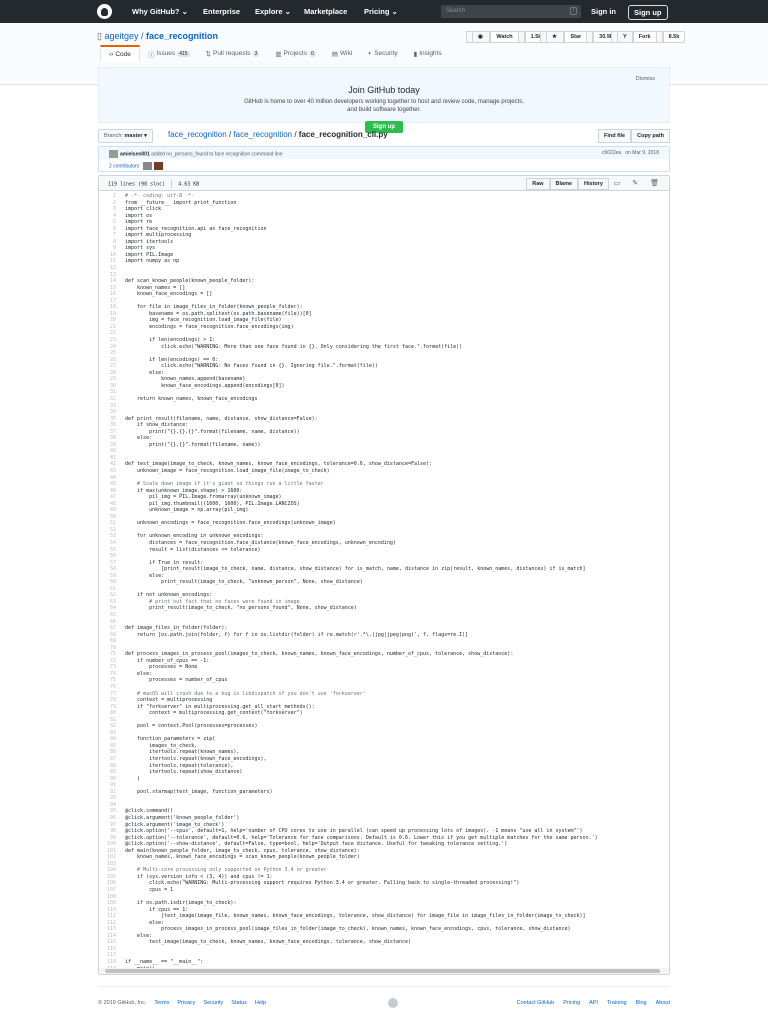 This screenshot has width=768, height=1024. I want to click on pr-count: 3, so click(256, 53).